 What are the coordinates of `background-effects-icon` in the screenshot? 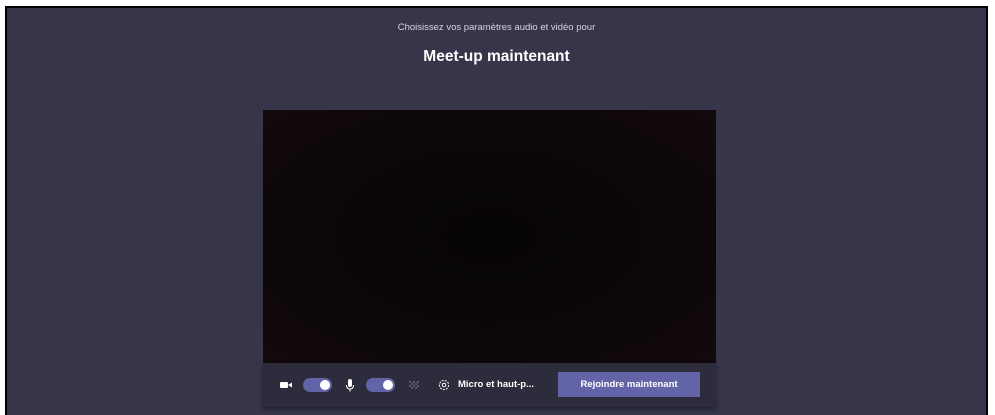 It's located at (414, 385).